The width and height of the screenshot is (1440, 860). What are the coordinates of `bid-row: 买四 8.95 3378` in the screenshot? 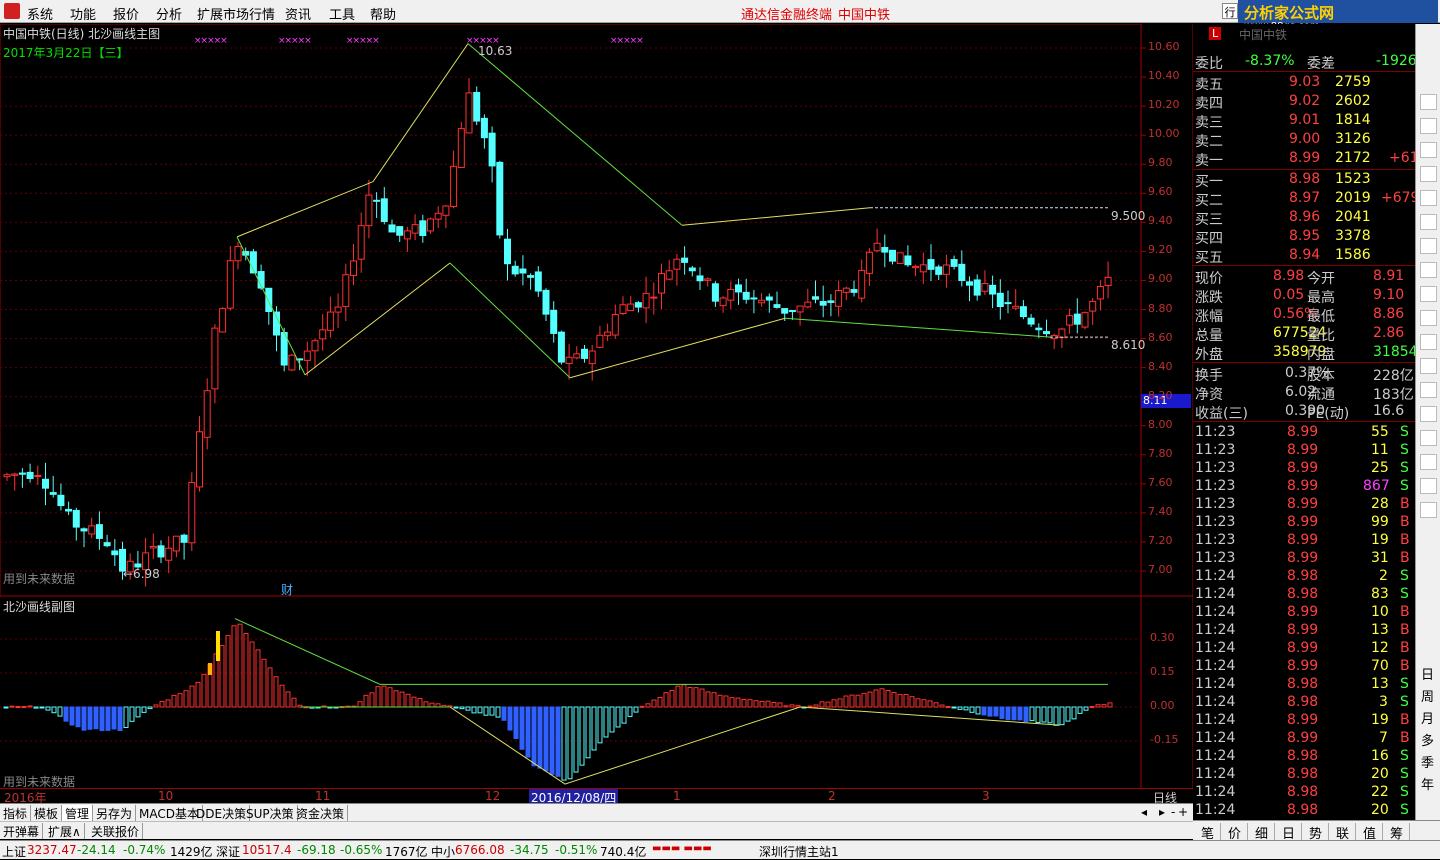 It's located at (1304, 237).